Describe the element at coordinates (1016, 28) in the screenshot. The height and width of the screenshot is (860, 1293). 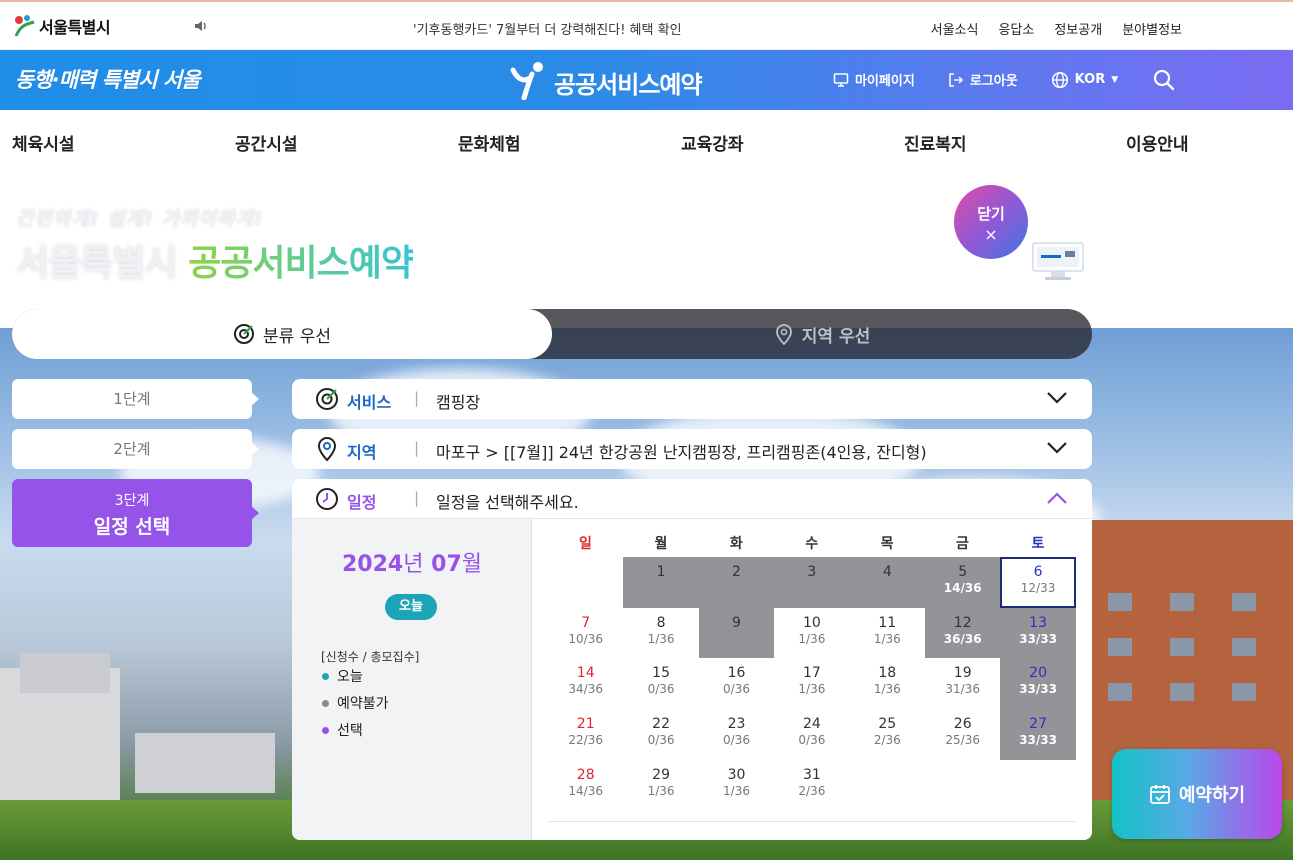
I see `link-eungdapso: 응답소` at that location.